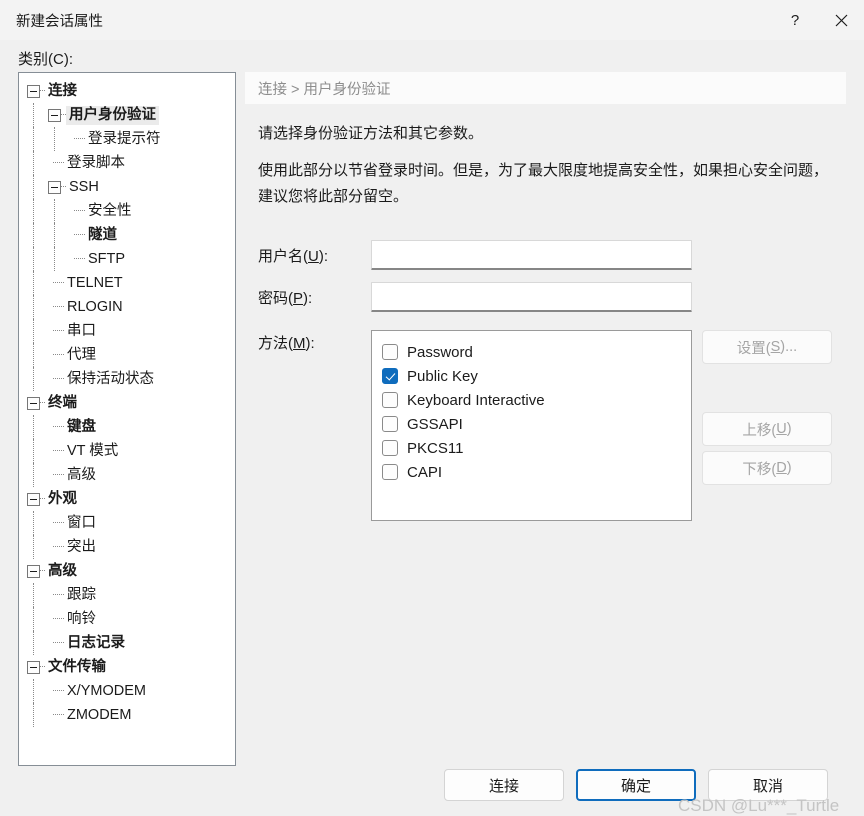 The width and height of the screenshot is (864, 816). Describe the element at coordinates (536, 376) in the screenshot. I see `method-item-2: Public Key` at that location.